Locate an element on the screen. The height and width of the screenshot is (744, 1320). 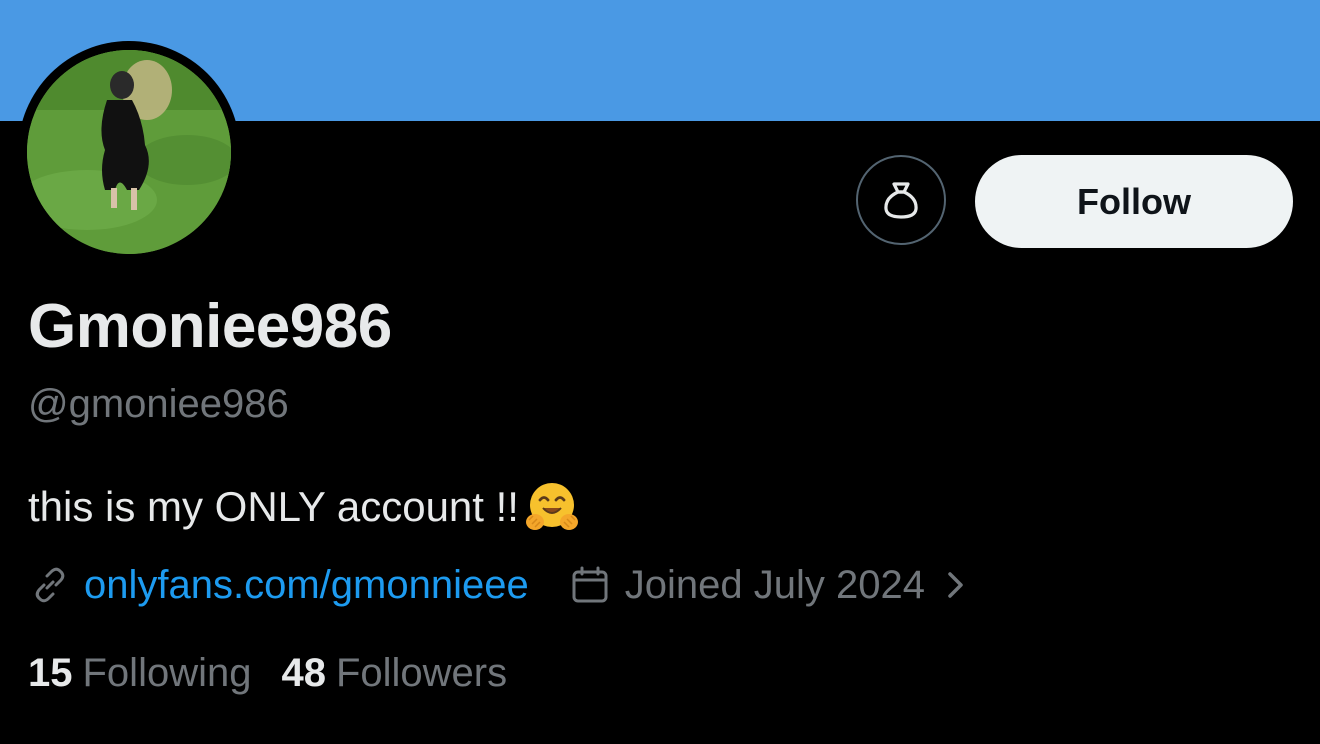
following-stat: 15 Following is located at coordinates (139, 673).